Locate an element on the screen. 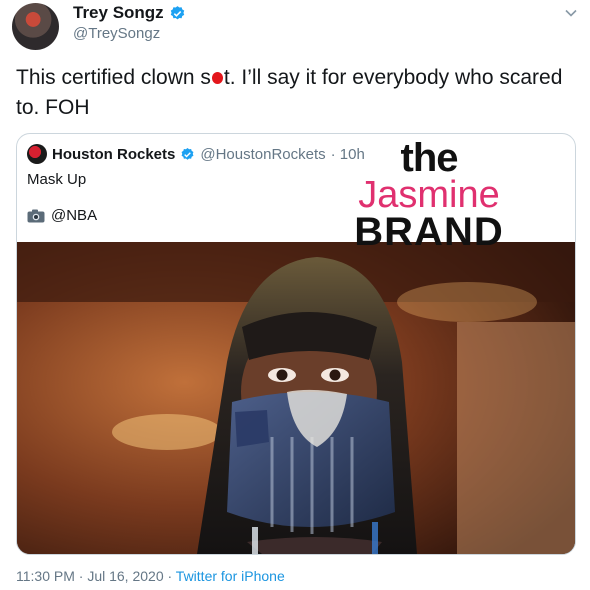 The image size is (590, 590). watermark-line-2: Jasmine is located at coordinates (429, 195).